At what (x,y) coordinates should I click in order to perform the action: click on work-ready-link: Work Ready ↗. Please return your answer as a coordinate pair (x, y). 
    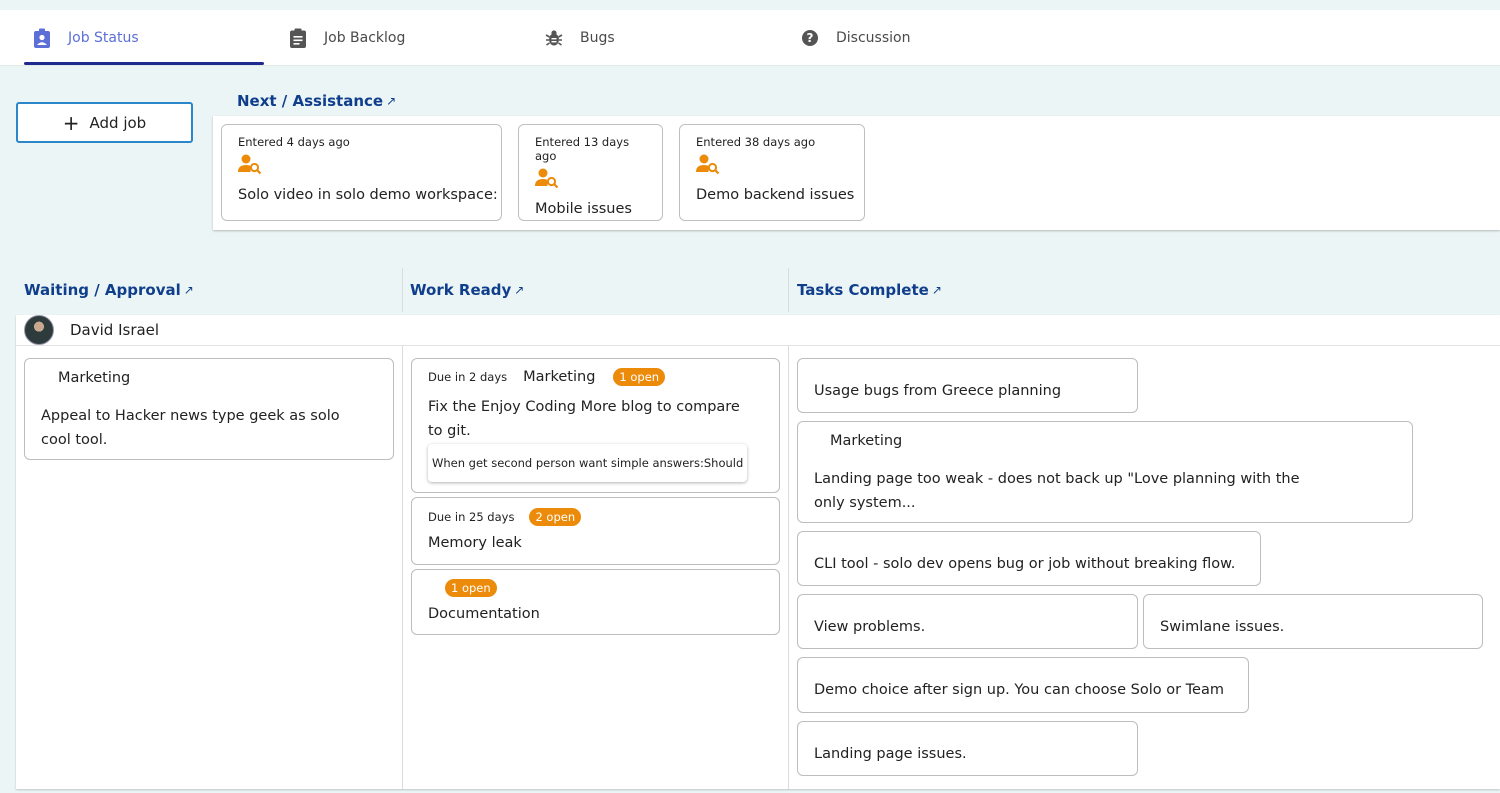
    Looking at the image, I should click on (467, 290).